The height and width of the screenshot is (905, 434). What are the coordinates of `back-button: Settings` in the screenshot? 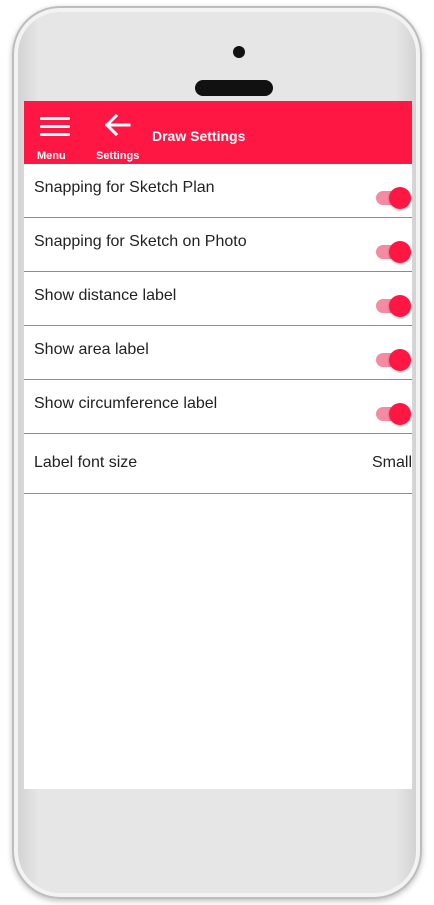 It's located at (119, 135).